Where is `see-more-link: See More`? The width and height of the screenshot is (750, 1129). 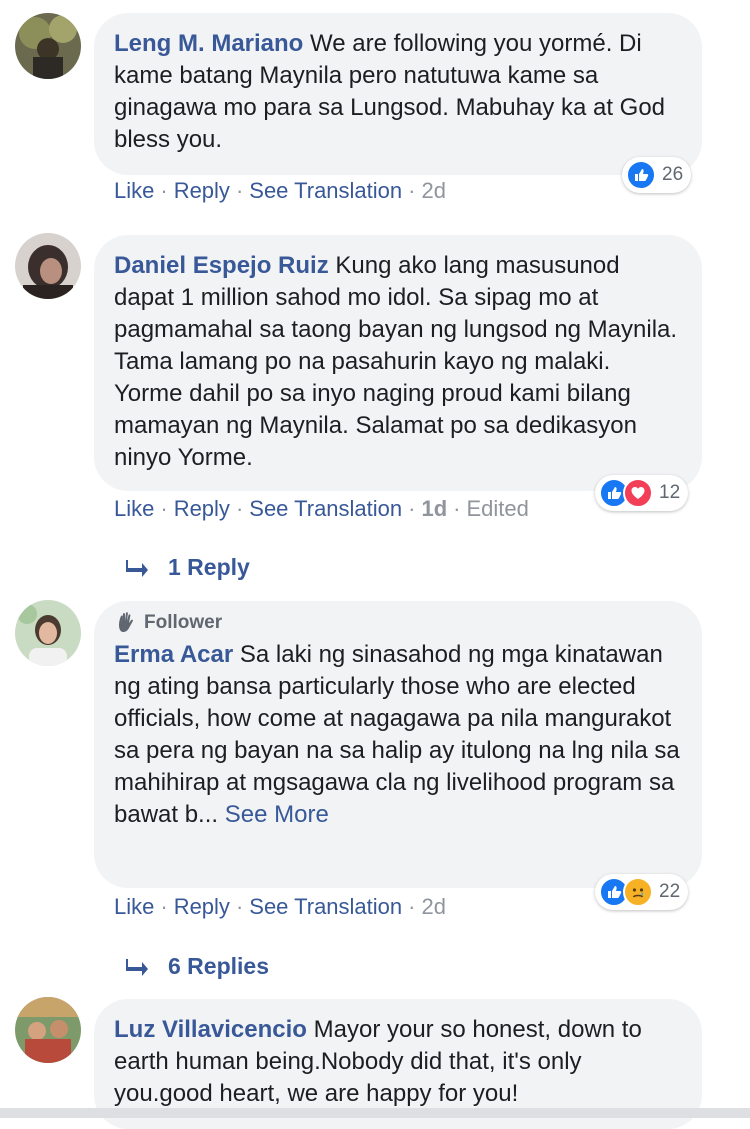 see-more-link: See More is located at coordinates (277, 814).